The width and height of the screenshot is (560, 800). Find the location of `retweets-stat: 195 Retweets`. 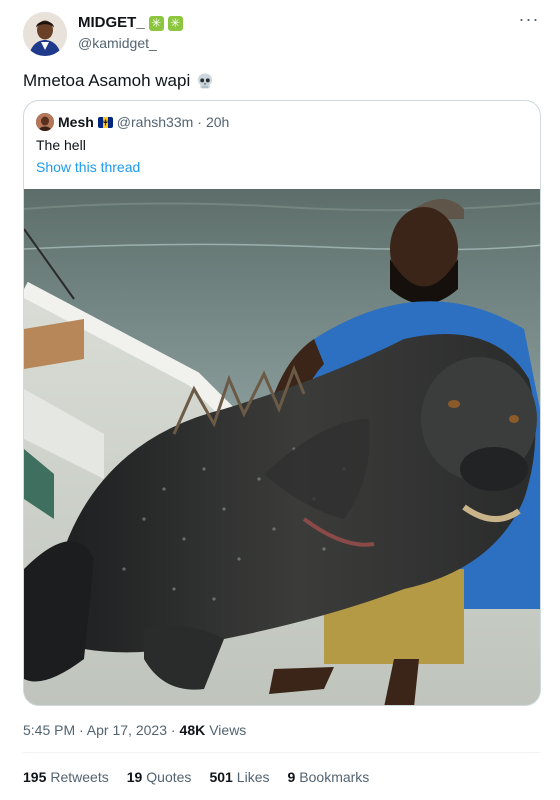

retweets-stat: 195 Retweets is located at coordinates (66, 777).